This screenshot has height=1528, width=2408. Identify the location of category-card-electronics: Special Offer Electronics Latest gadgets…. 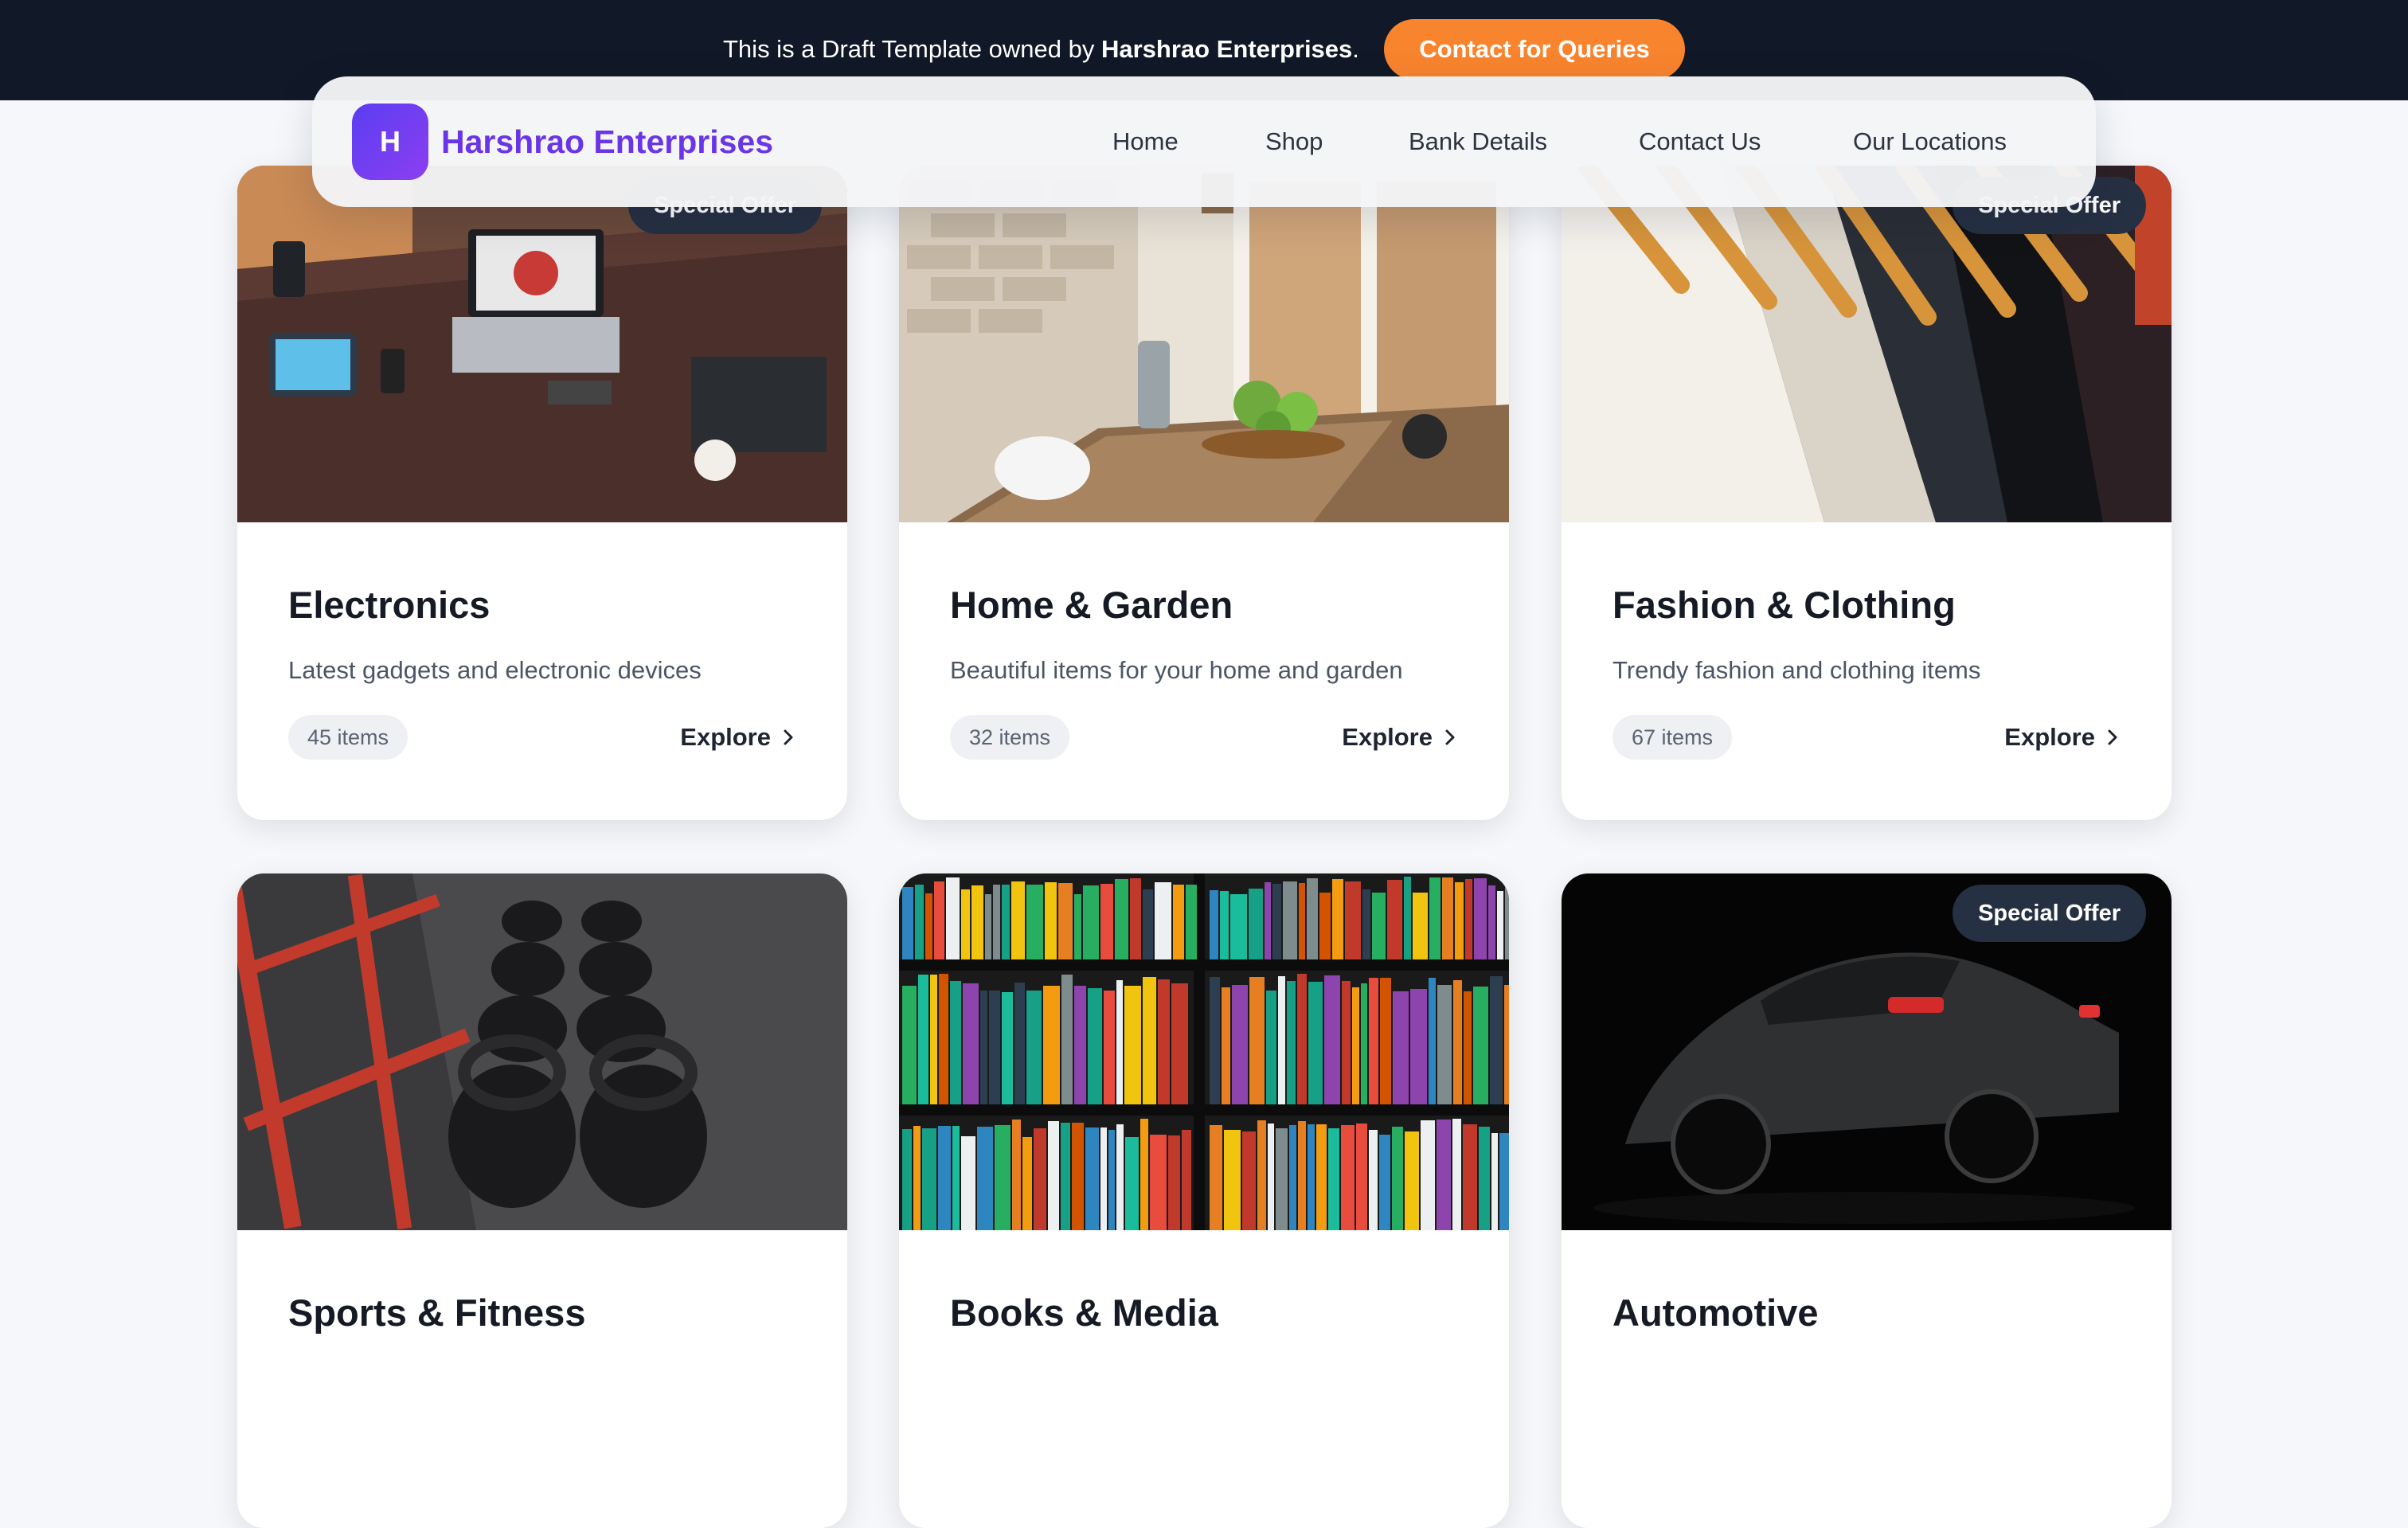
(542, 493).